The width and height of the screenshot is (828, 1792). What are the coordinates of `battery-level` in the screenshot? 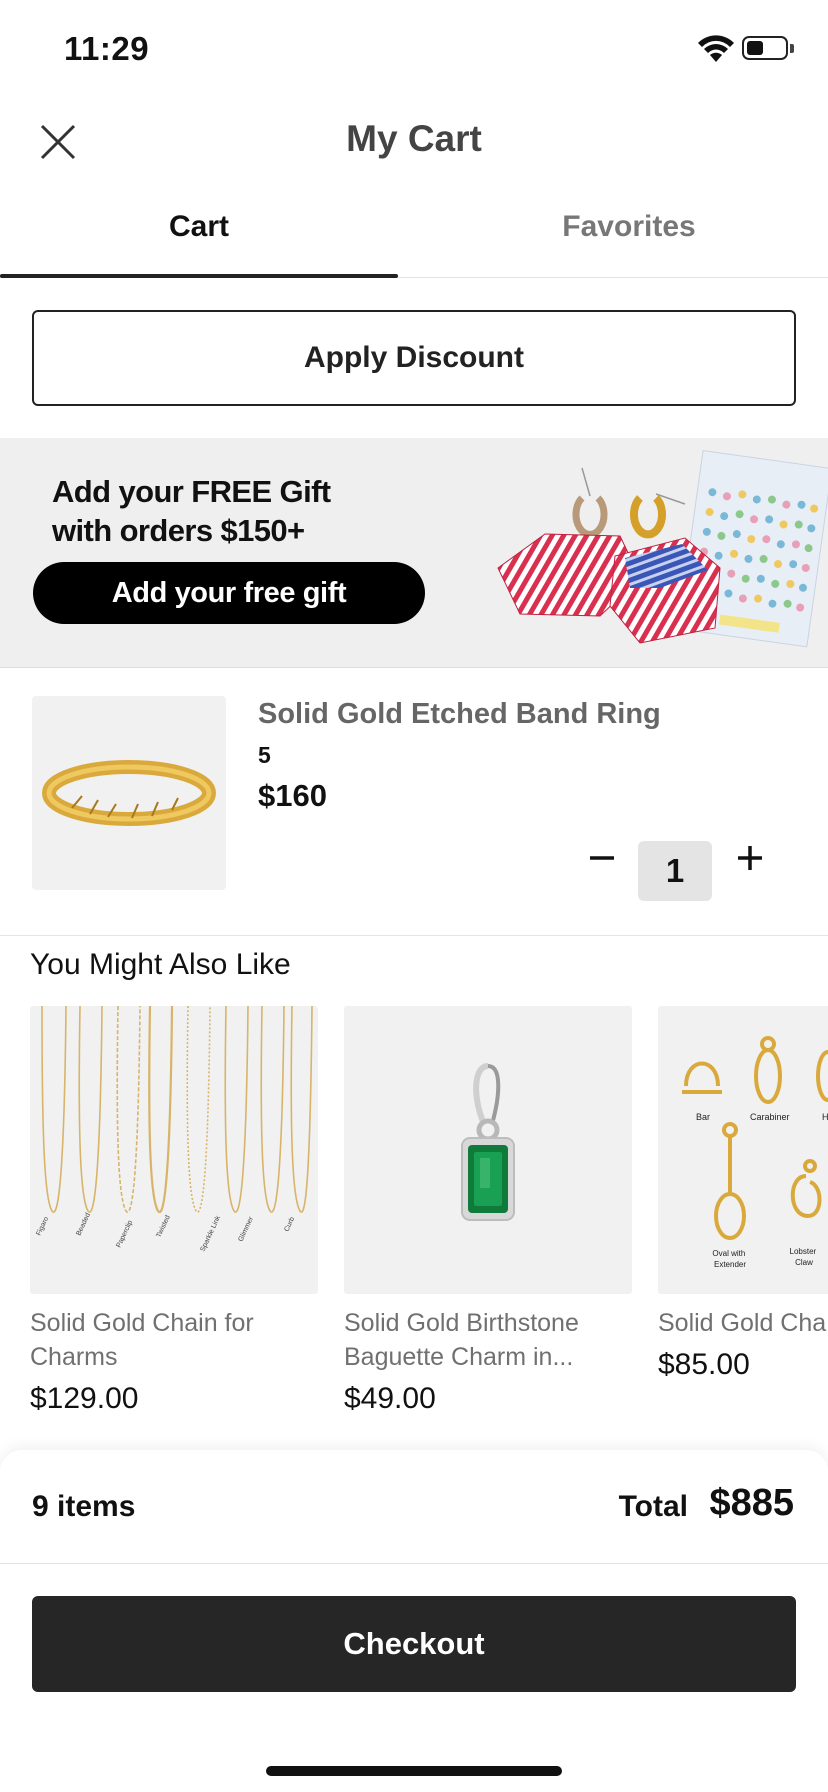 It's located at (755, 48).